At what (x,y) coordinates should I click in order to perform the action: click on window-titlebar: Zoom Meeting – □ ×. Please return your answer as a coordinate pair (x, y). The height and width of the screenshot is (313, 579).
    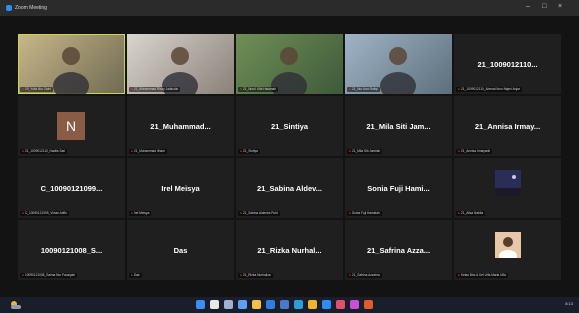
    Looking at the image, I should click on (289, 8).